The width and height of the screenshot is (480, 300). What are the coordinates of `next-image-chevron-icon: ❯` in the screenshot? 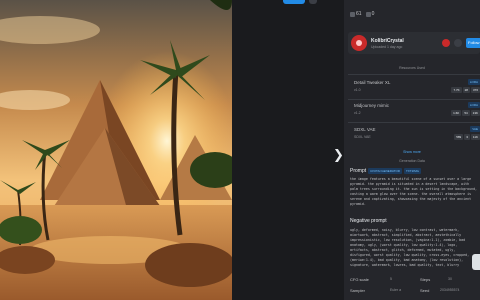 It's located at (338, 155).